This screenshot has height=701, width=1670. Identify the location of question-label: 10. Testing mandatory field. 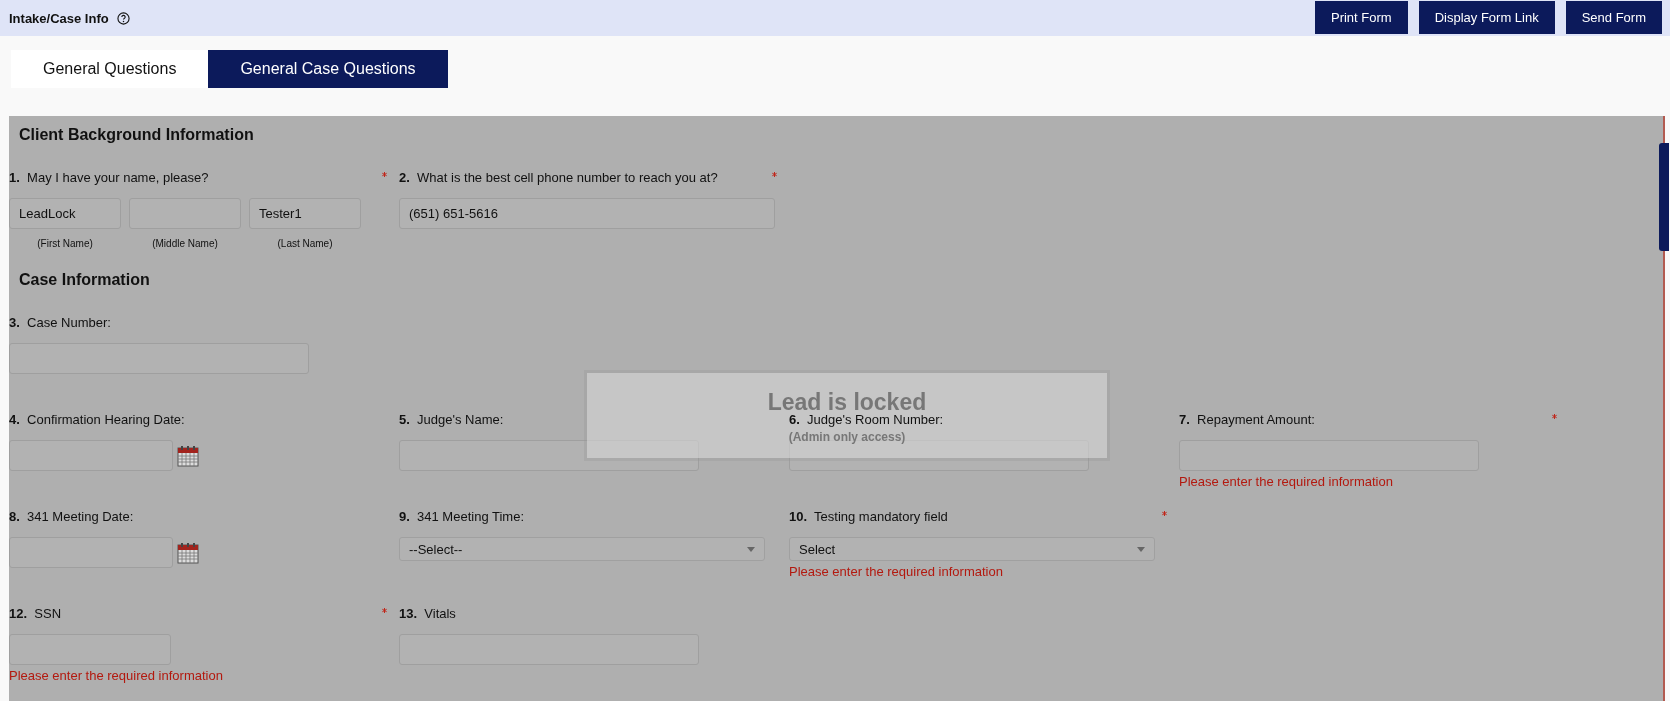
(868, 516).